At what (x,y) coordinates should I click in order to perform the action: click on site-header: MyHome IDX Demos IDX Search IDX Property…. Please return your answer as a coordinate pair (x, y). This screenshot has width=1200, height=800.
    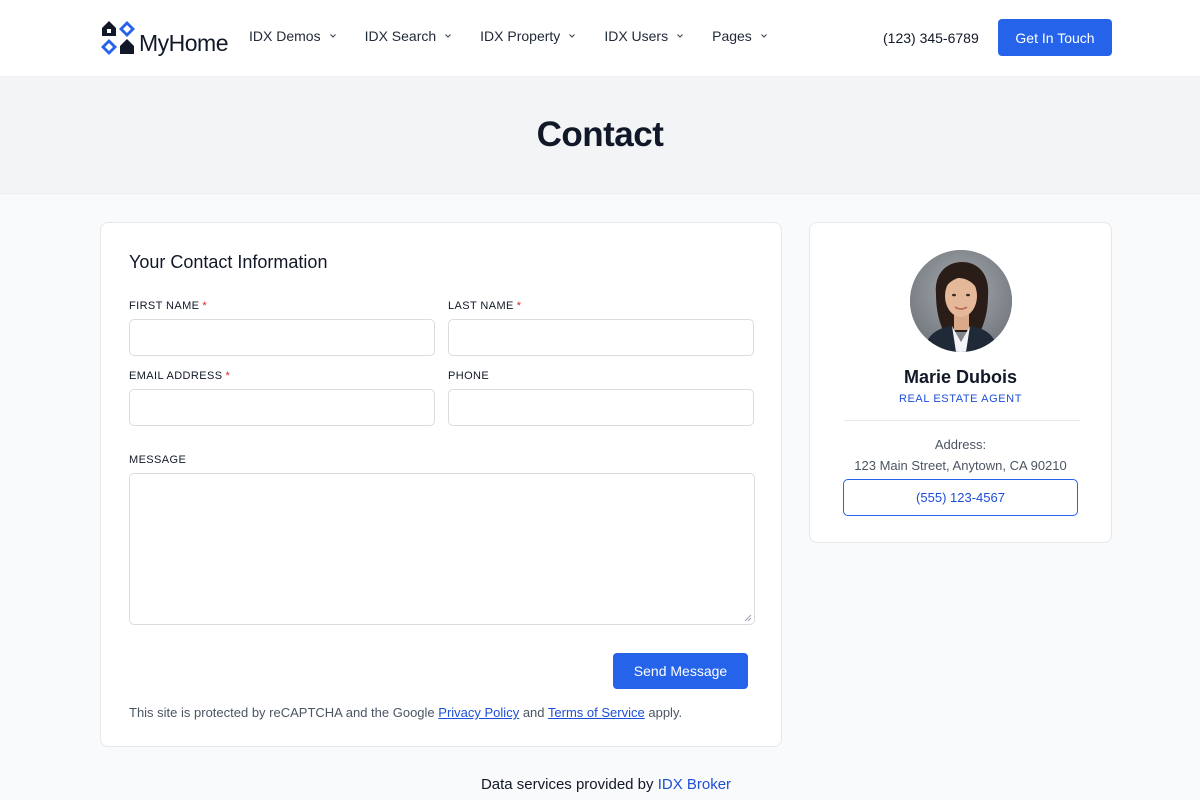
    Looking at the image, I should click on (600, 38).